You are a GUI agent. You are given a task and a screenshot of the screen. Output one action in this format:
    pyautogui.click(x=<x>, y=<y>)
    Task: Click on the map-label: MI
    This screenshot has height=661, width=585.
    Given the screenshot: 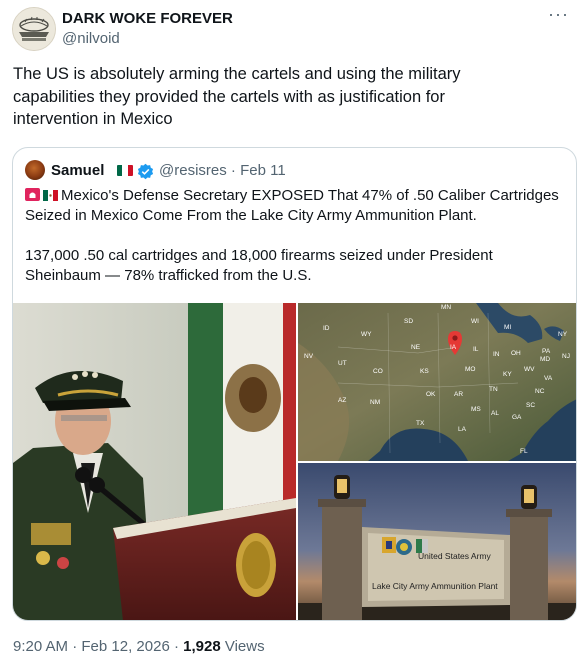 What is the action you would take?
    pyautogui.click(x=507, y=327)
    